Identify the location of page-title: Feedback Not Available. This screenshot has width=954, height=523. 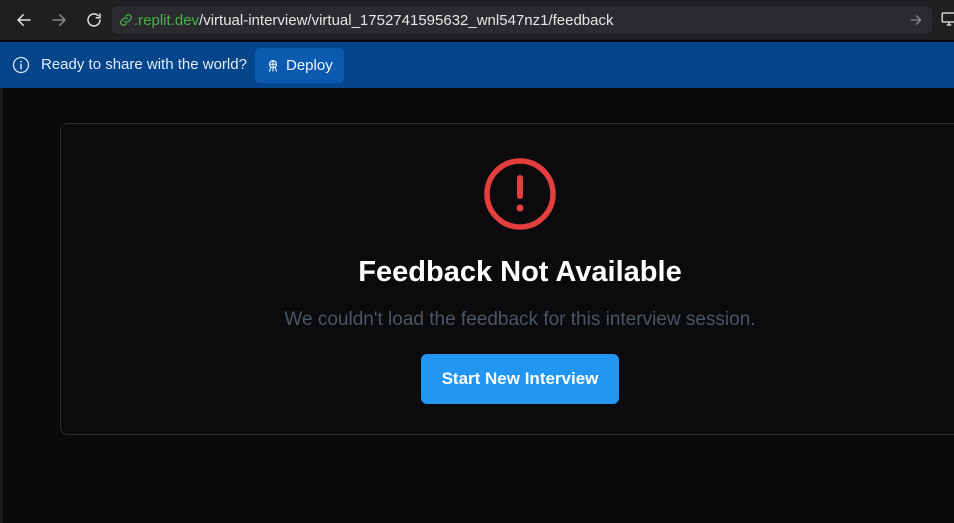
(520, 272).